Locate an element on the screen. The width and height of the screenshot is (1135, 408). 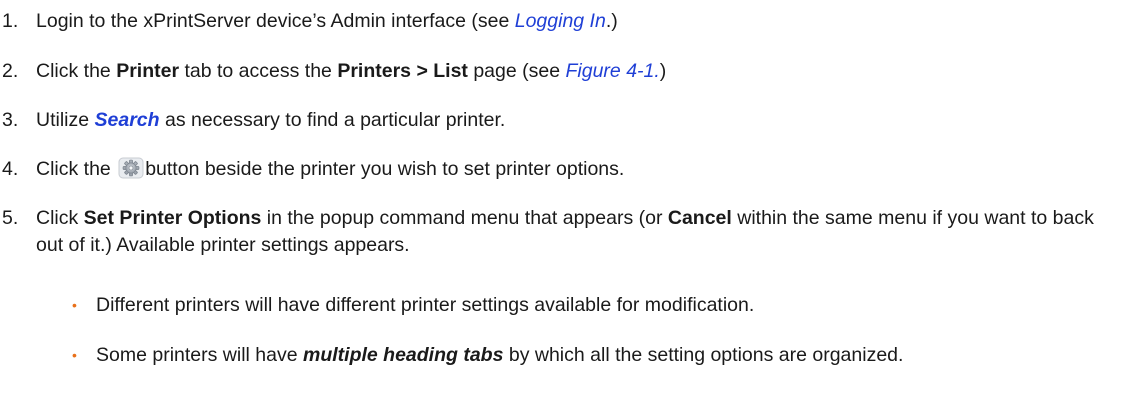
text-run: page (see is located at coordinates (516, 71).